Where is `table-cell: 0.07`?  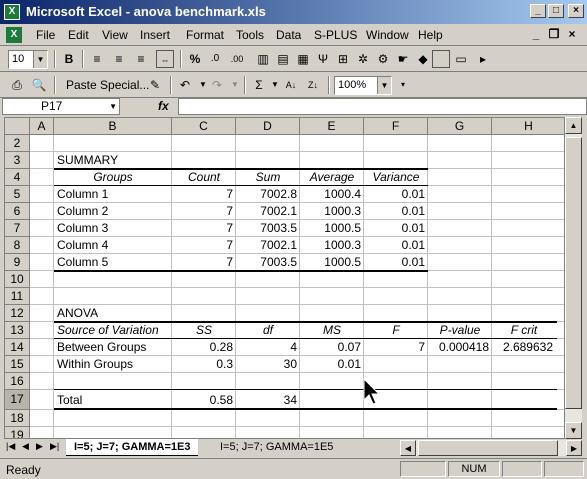 table-cell: 0.07 is located at coordinates (332, 347).